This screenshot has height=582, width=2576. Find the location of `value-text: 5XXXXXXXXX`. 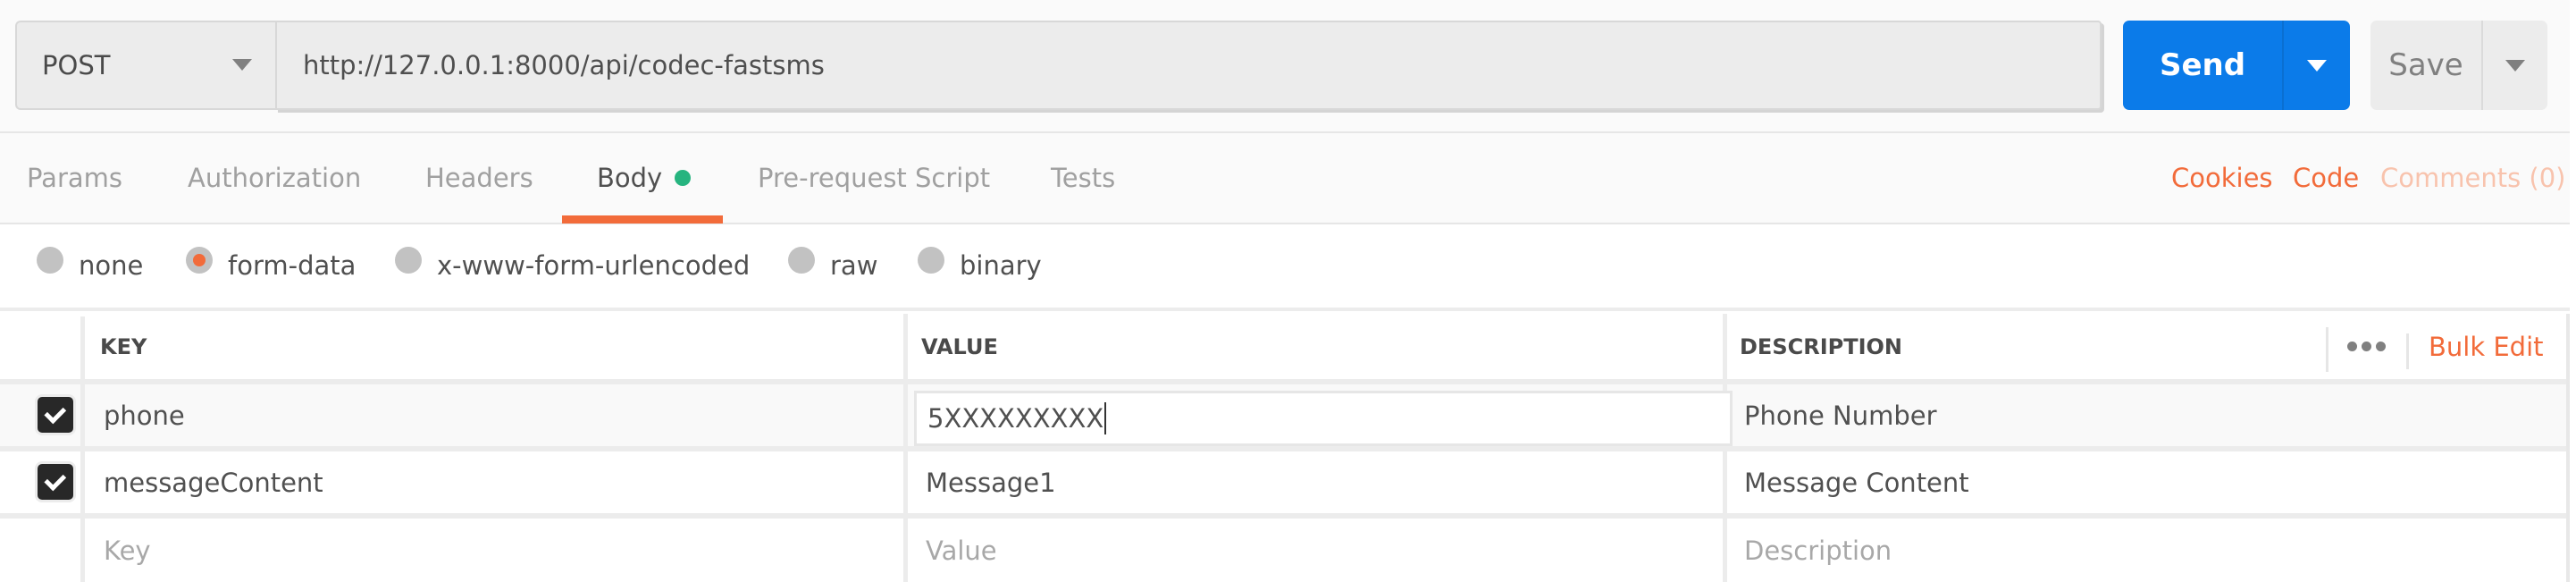

value-text: 5XXXXXXXXX is located at coordinates (1015, 418).